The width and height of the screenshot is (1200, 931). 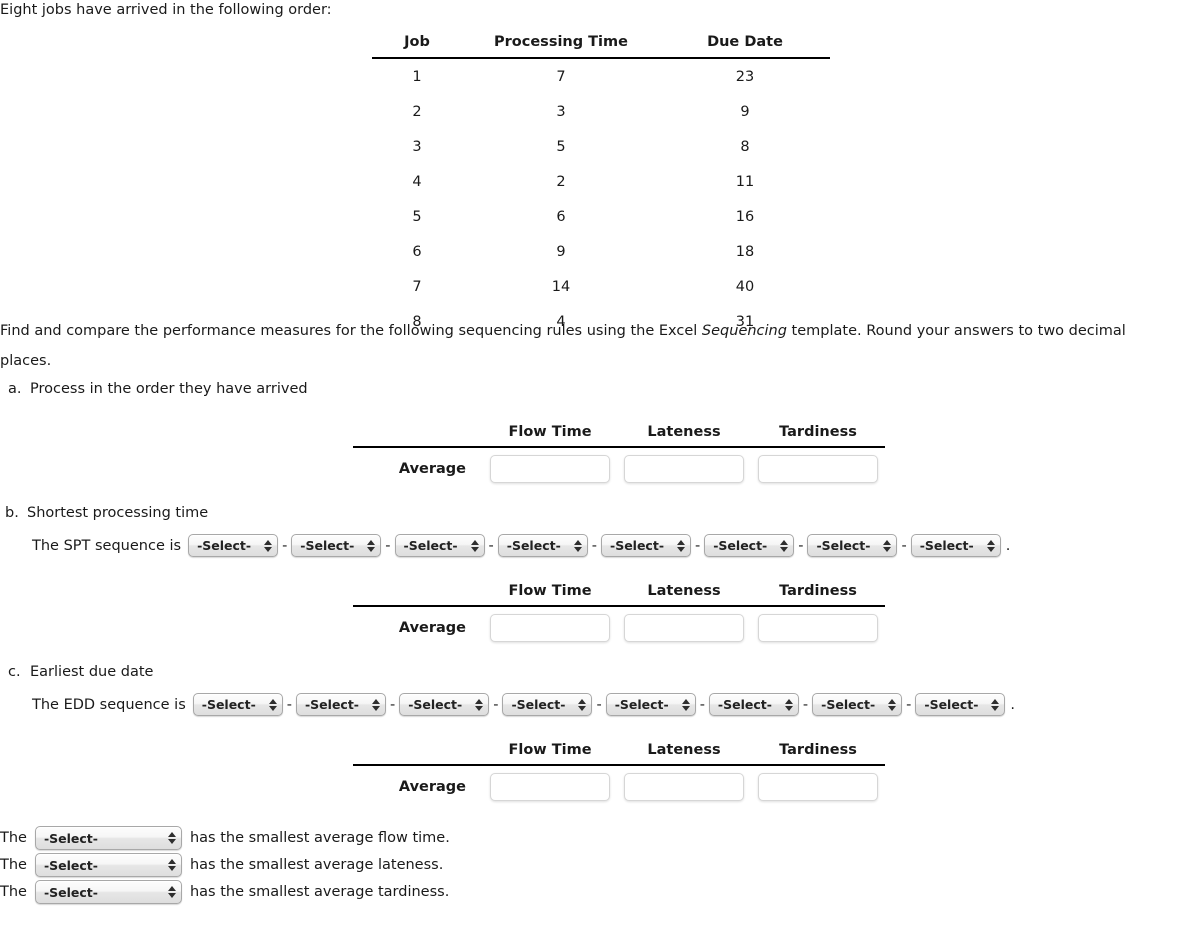 I want to click on job-id-cell: 3, so click(x=417, y=146).